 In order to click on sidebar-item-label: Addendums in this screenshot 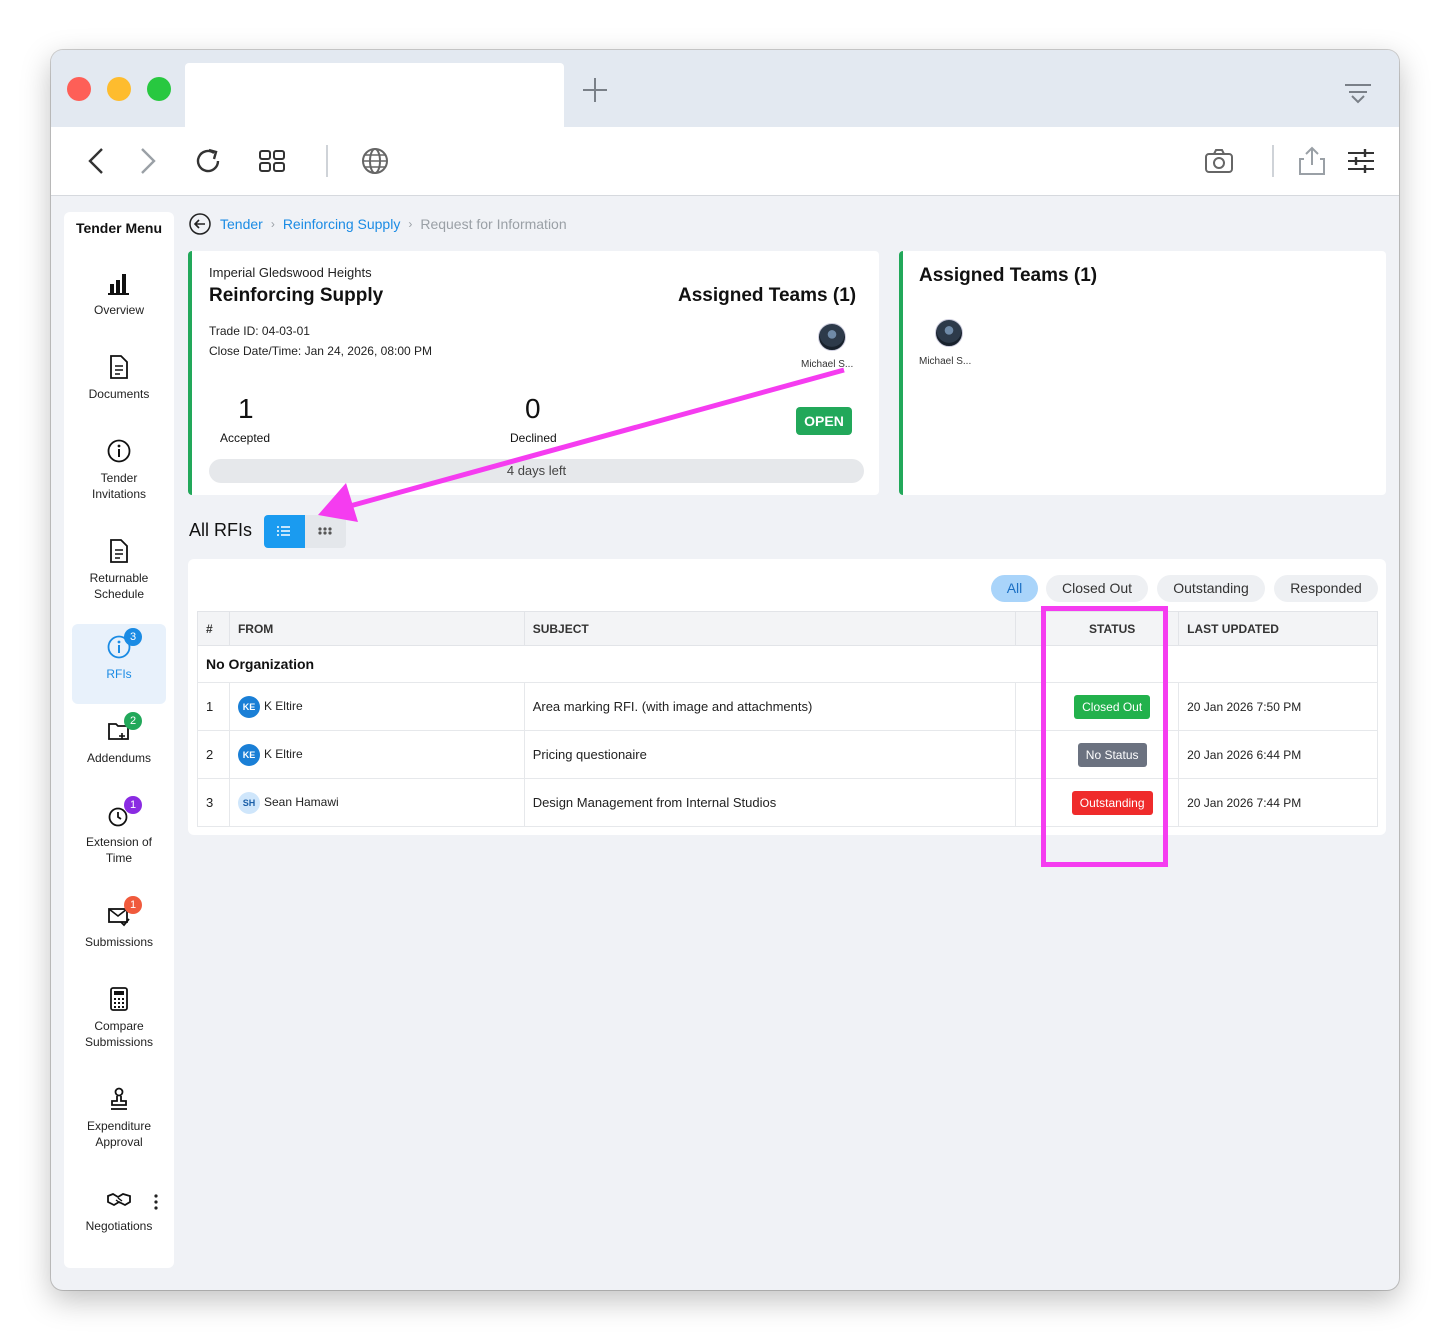, I will do `click(119, 758)`.